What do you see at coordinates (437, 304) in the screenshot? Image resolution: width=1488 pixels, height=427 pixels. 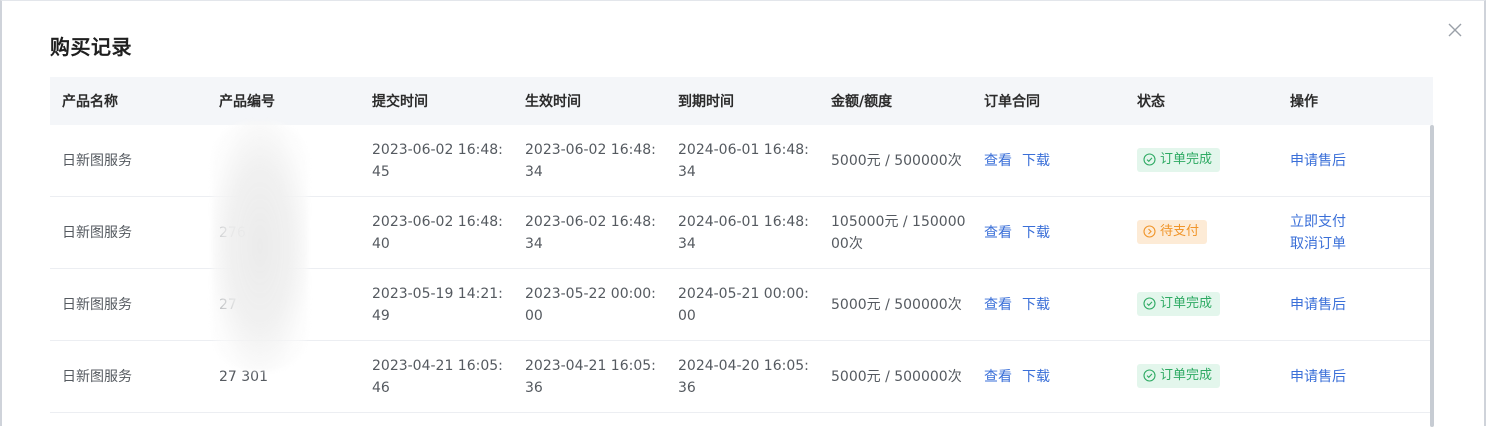 I see `submit-time: 2023-05-19 14:21:49` at bounding box center [437, 304].